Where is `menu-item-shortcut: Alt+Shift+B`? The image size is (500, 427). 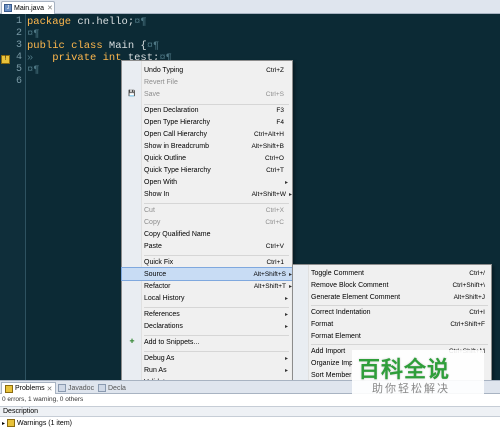
menu-item-shortcut: Alt+Shift+B is located at coordinates (267, 146).